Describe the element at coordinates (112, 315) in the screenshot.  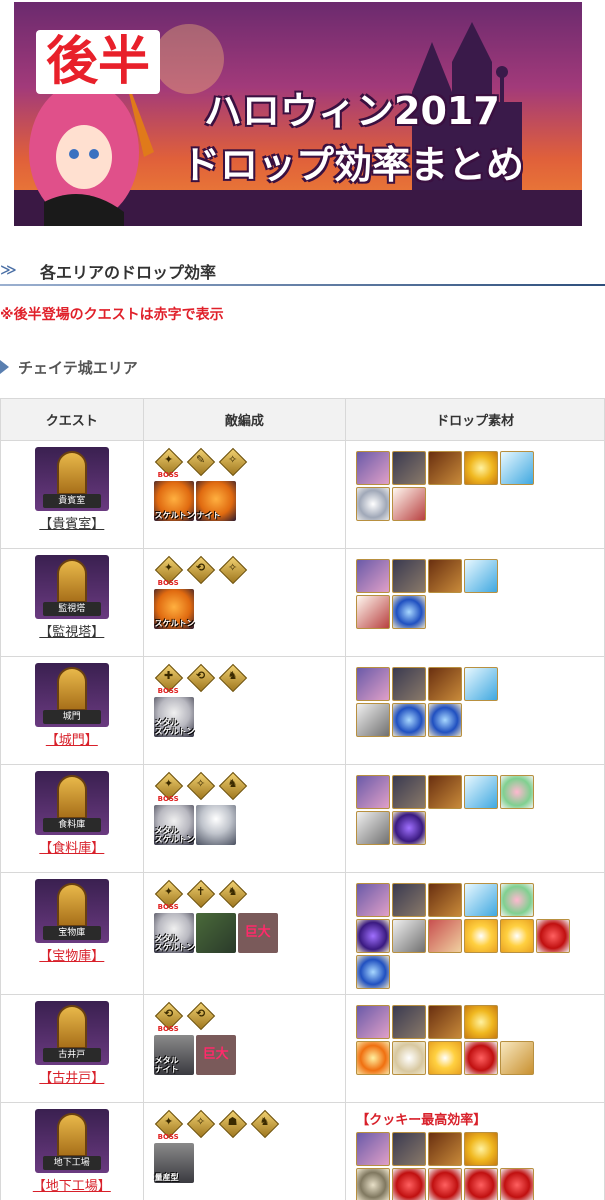
I see `late-quest-note: ※後半登場のクエストは赤字で表示` at that location.